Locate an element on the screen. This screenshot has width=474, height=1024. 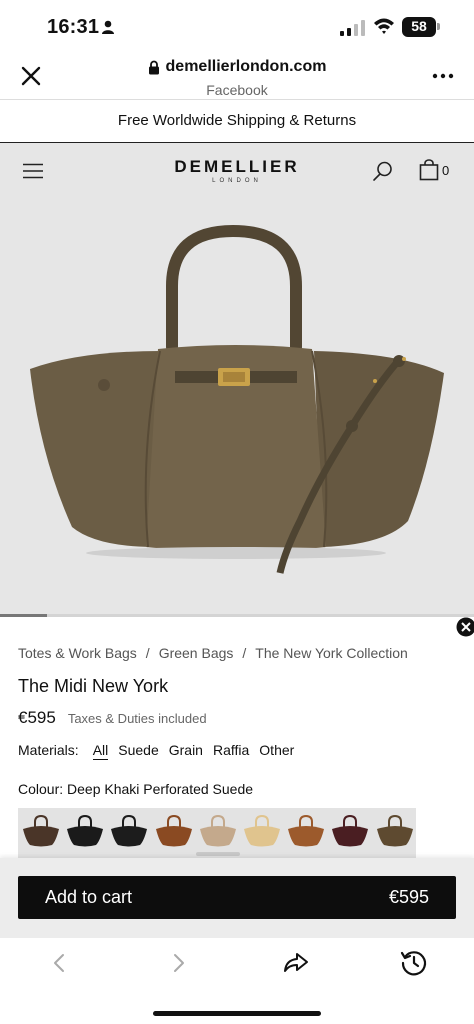
gallery-progress-bar is located at coordinates (237, 615).